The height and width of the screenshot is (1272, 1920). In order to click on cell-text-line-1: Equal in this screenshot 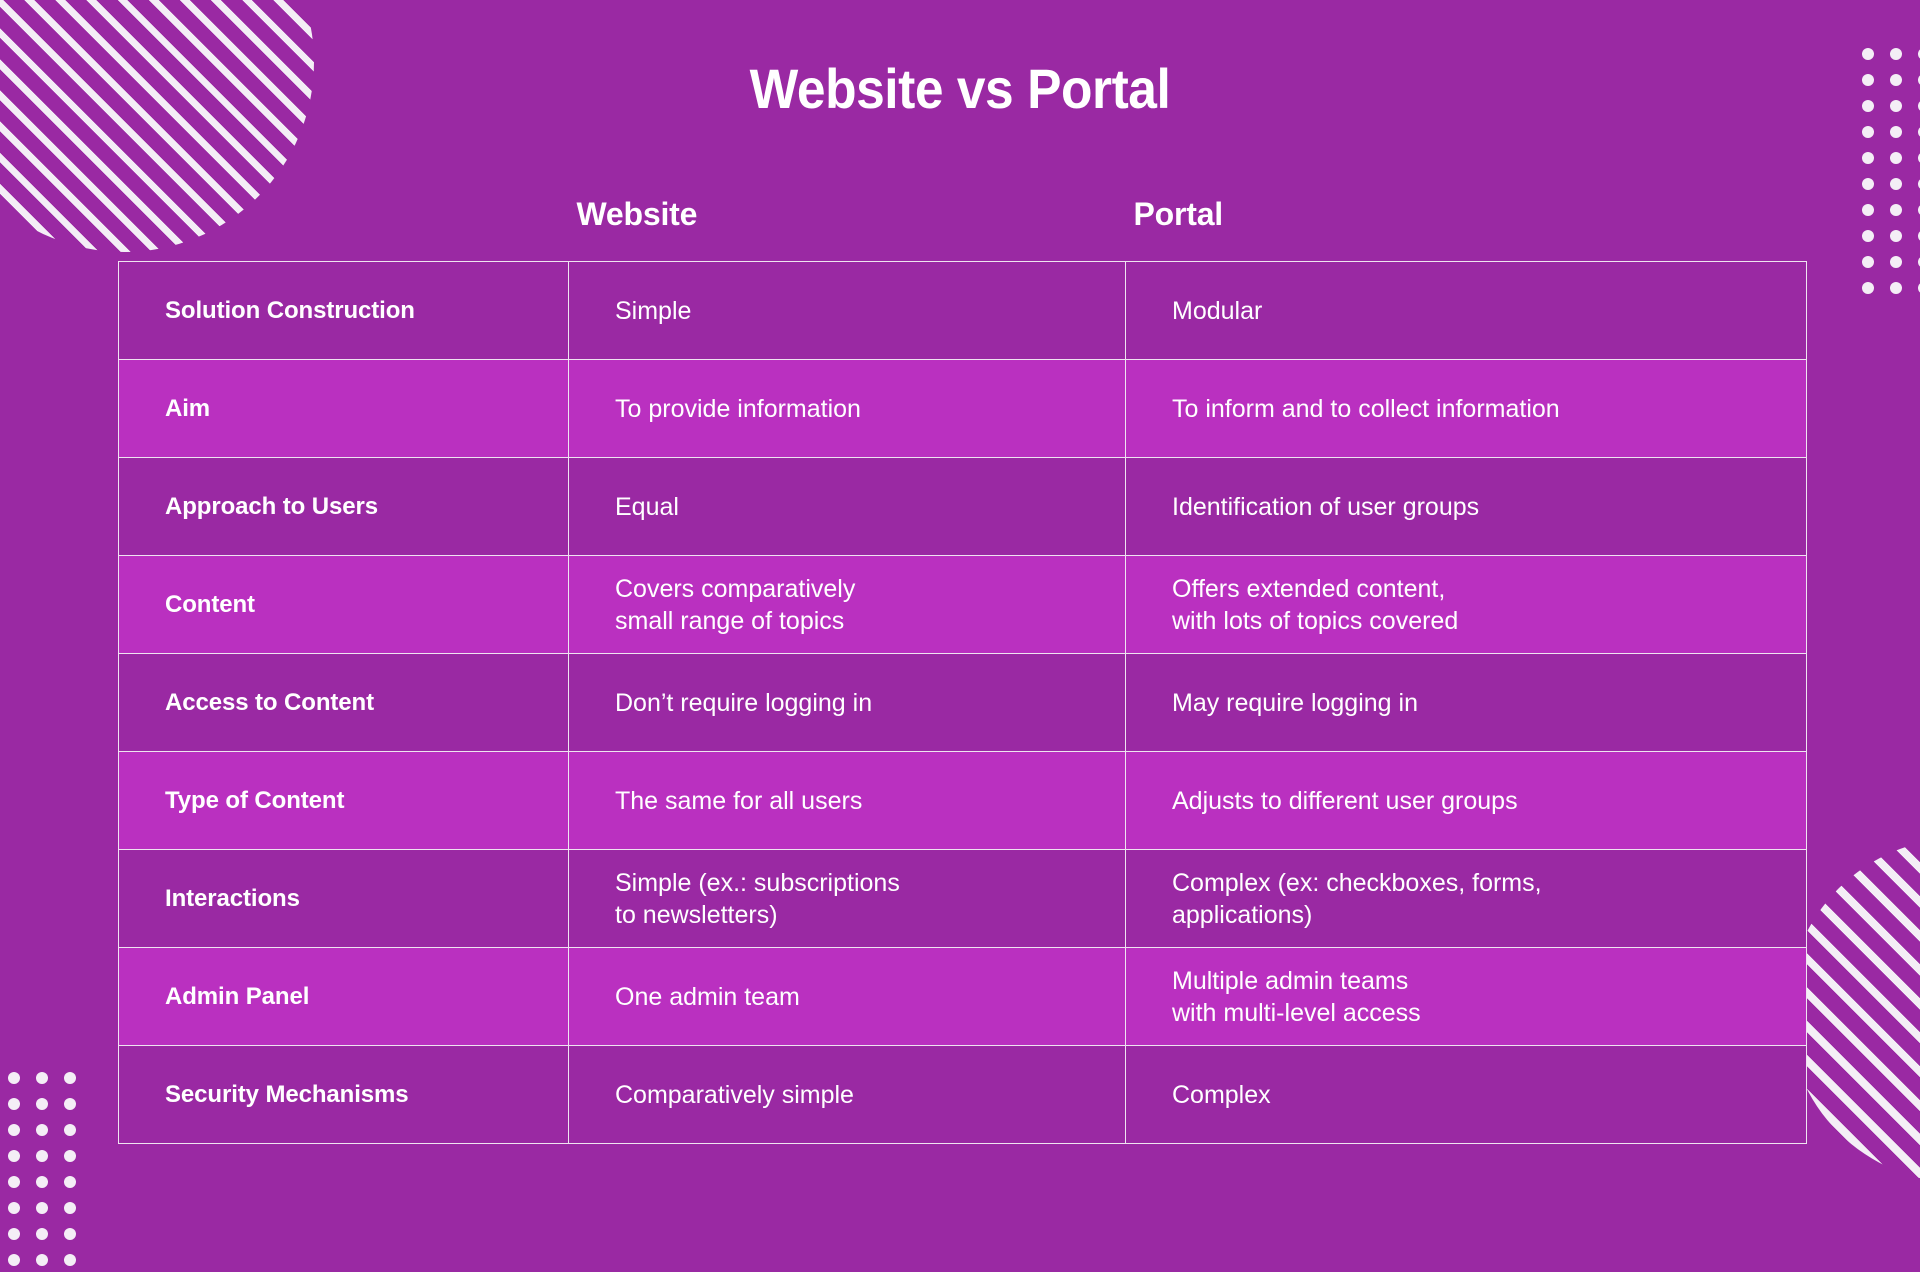, I will do `click(647, 506)`.